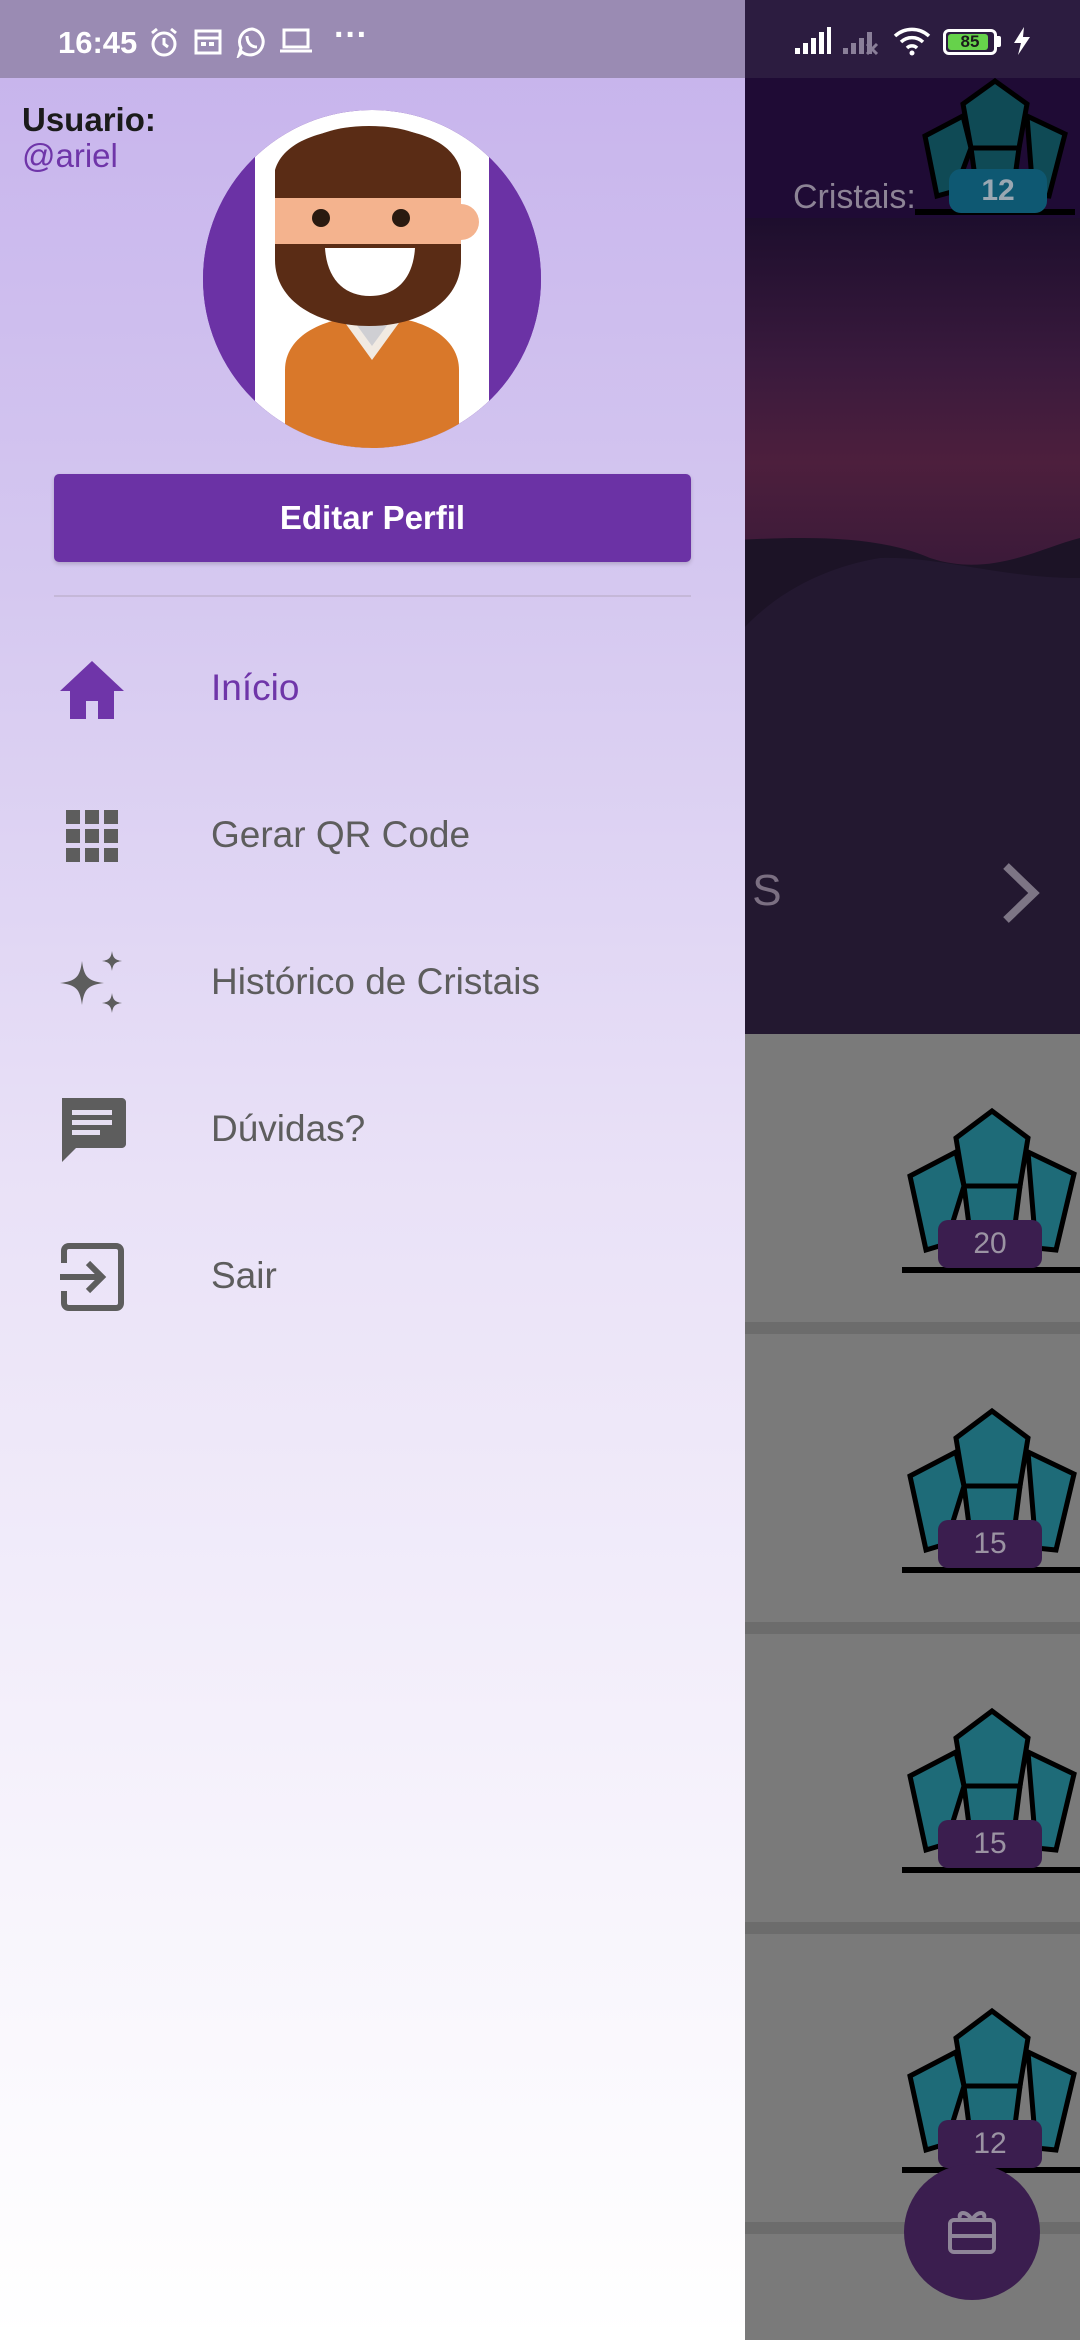 The image size is (1080, 2340). I want to click on avatar-image, so click(372, 279).